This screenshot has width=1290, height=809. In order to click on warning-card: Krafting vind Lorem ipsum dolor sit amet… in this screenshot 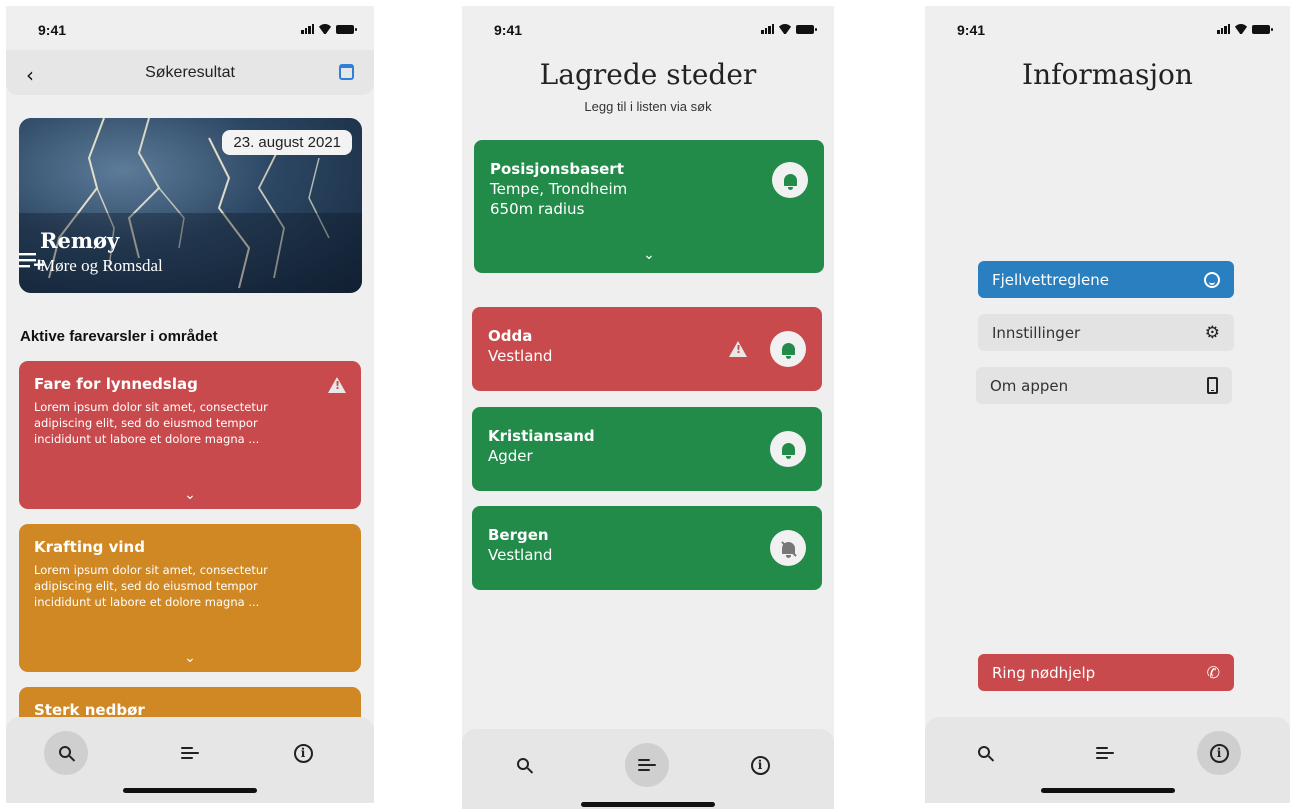, I will do `click(190, 598)`.